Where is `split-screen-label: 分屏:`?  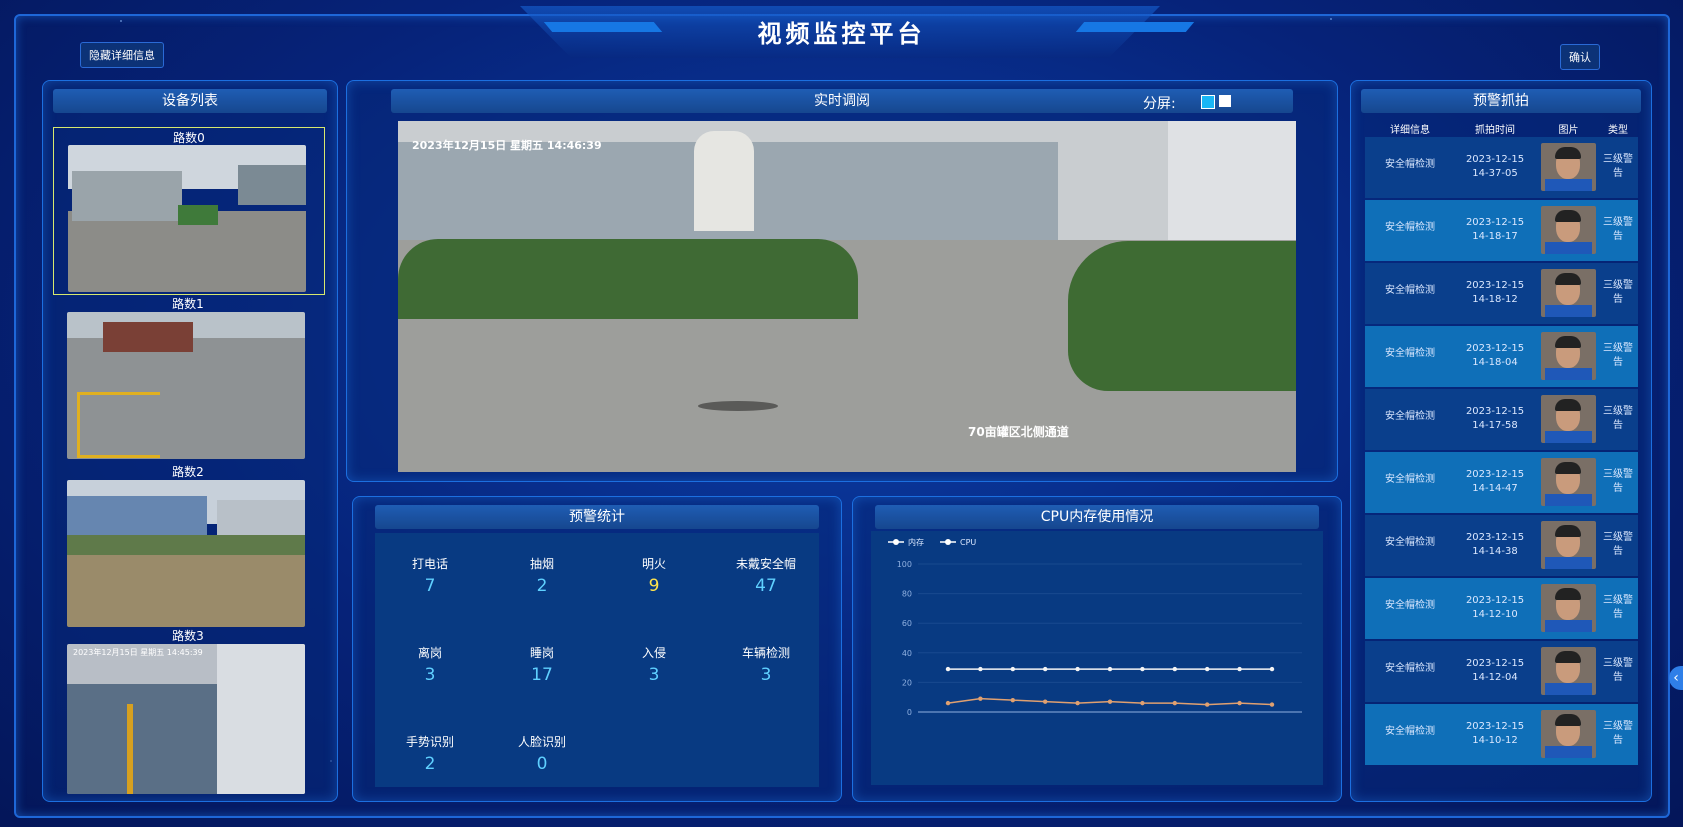 split-screen-label: 分屏: is located at coordinates (1159, 104).